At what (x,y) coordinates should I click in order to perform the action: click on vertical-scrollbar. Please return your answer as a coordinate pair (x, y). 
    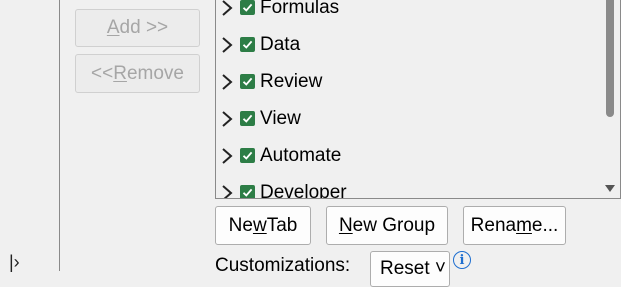
    Looking at the image, I should click on (610, 99).